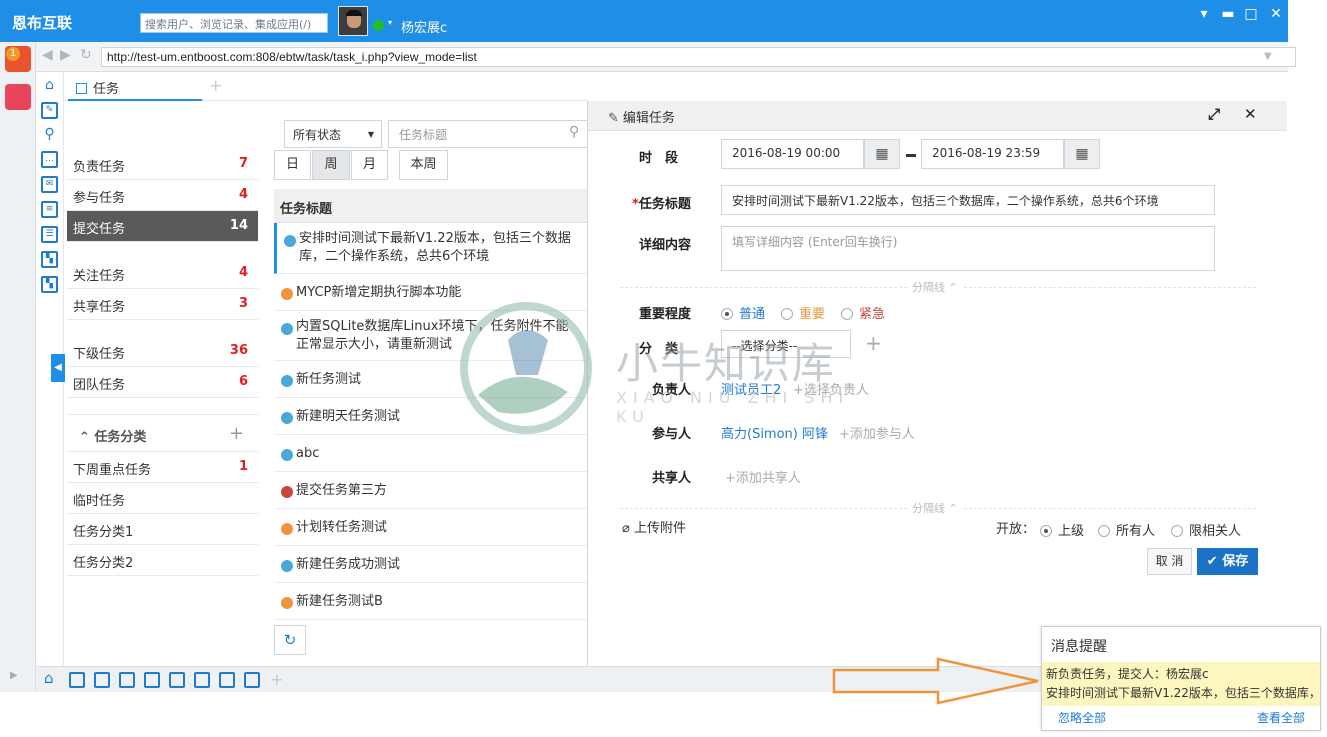 This screenshot has width=1327, height=737. What do you see at coordinates (369, 165) in the screenshot?
I see `view-month-button: 月` at bounding box center [369, 165].